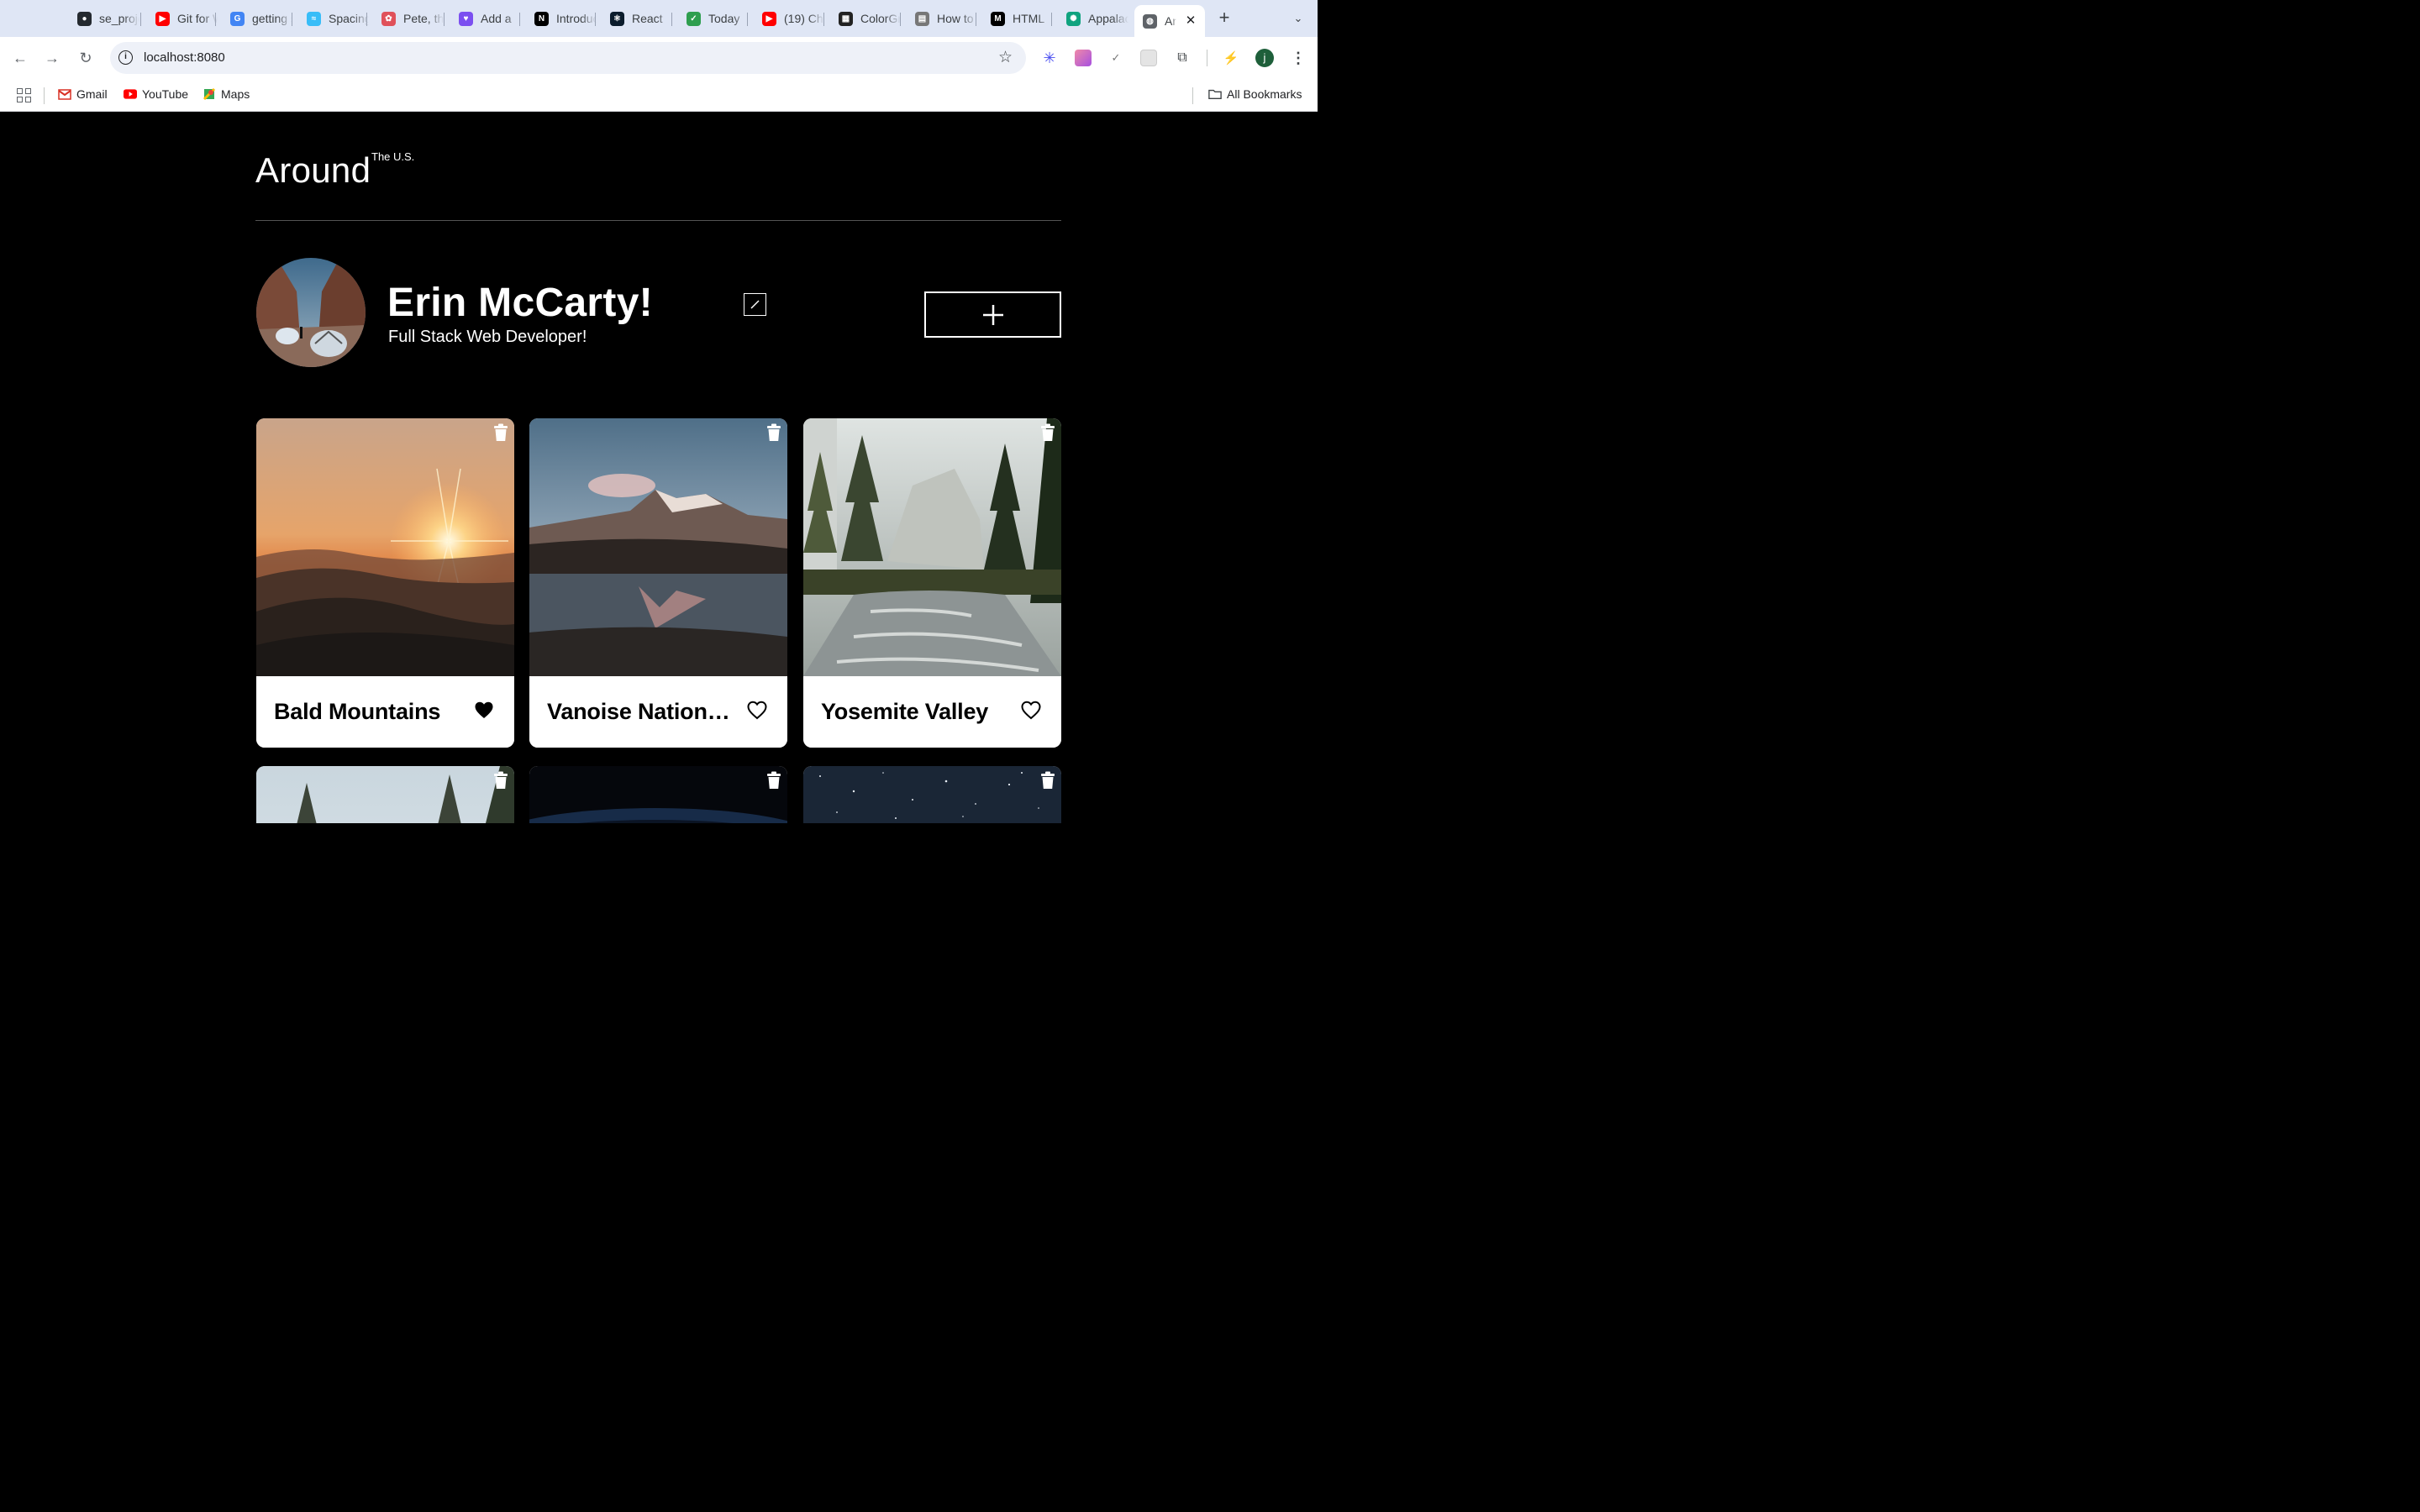 This screenshot has width=2420, height=1512. I want to click on browser-tab: M HTML, so click(1018, 18).